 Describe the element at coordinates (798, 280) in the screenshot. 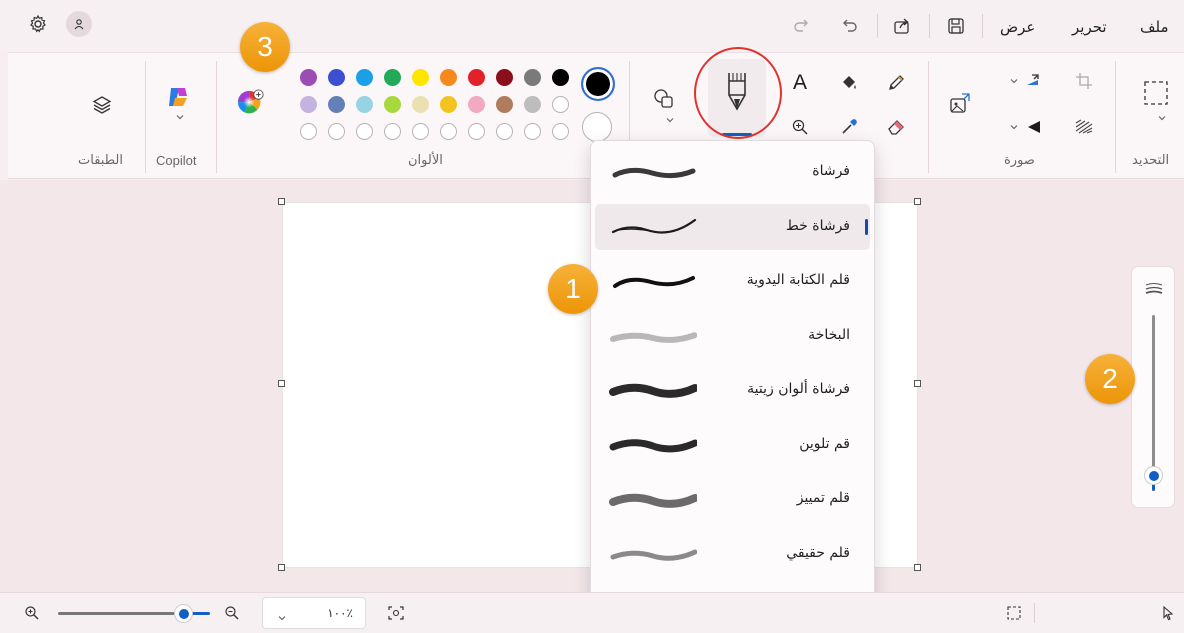

I see `brush-option-label: قلم الكتابة اليدوية` at that location.